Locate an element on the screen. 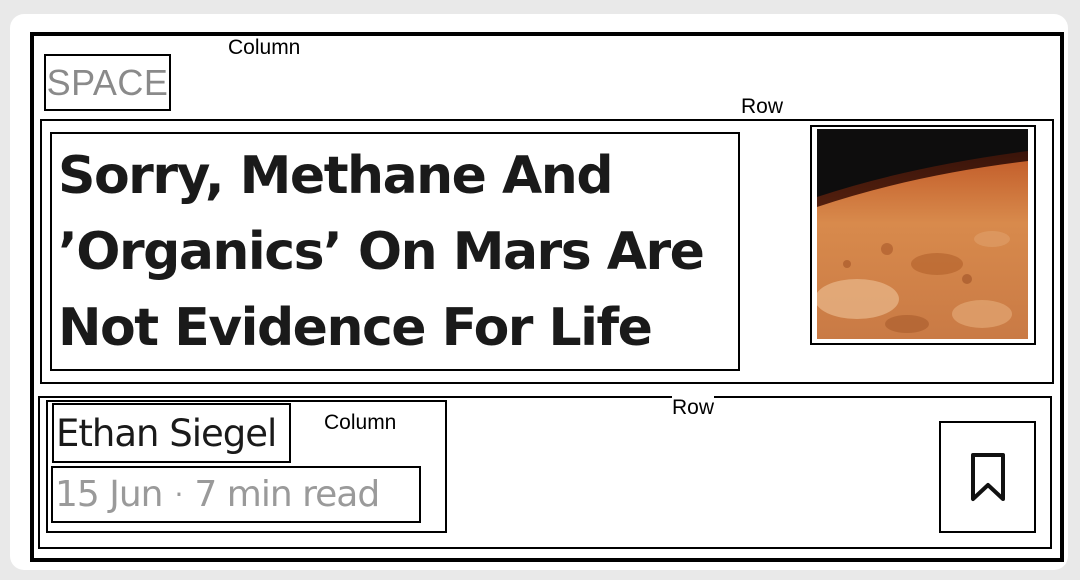  publish-date: 15 Jun is located at coordinates (109, 494).